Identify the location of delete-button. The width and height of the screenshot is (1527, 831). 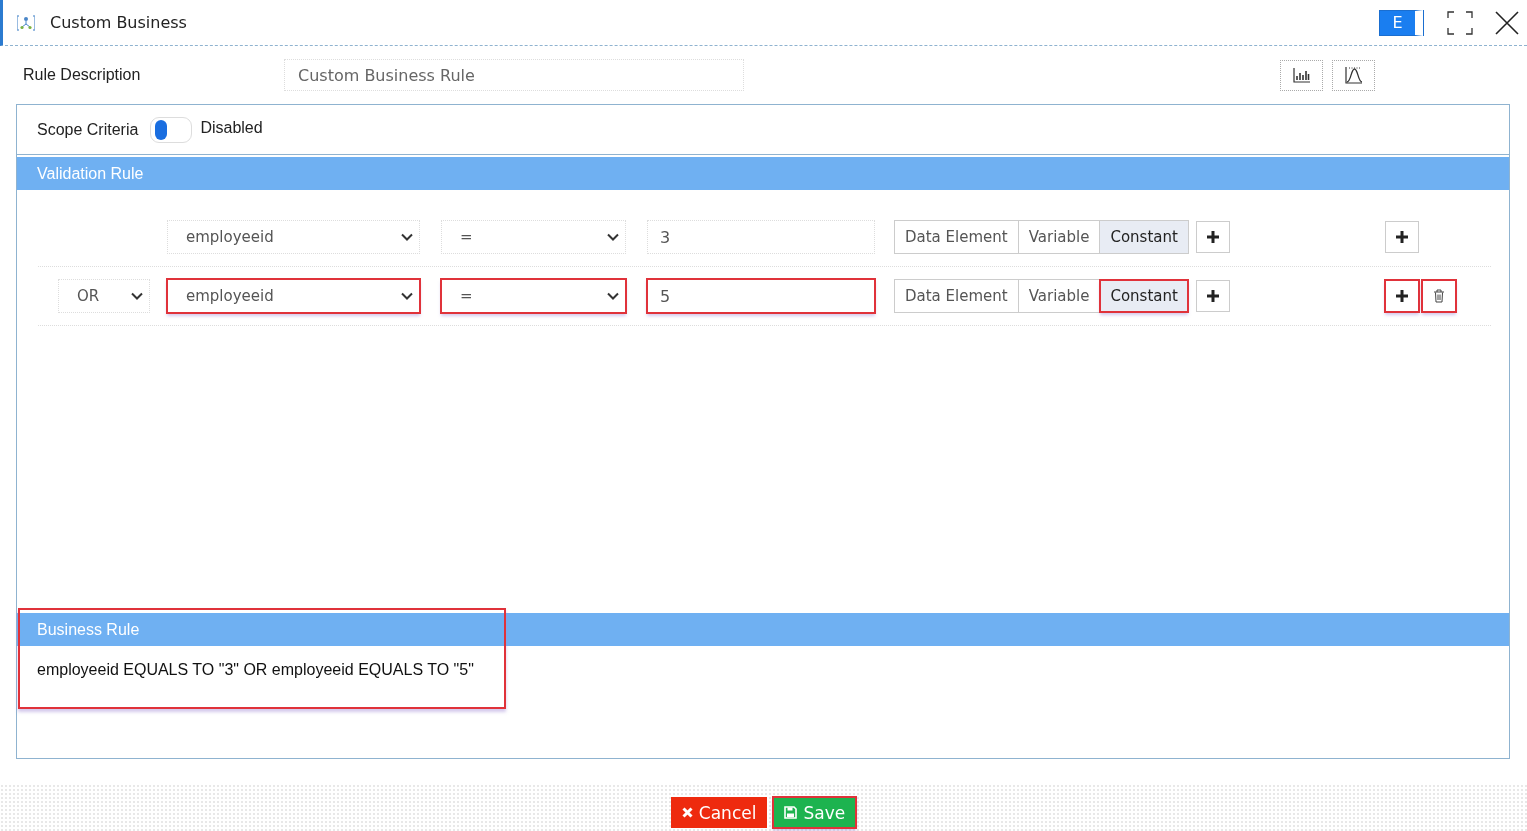
(1439, 296).